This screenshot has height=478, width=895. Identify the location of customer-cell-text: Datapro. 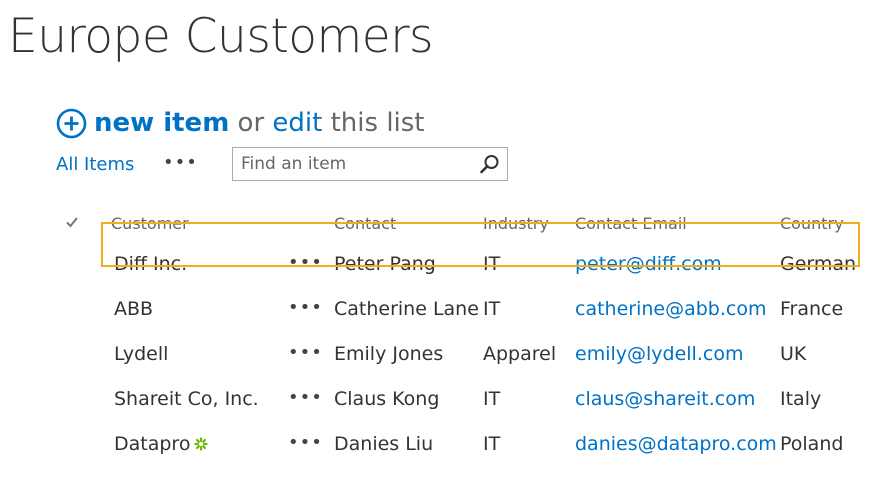
(152, 444).